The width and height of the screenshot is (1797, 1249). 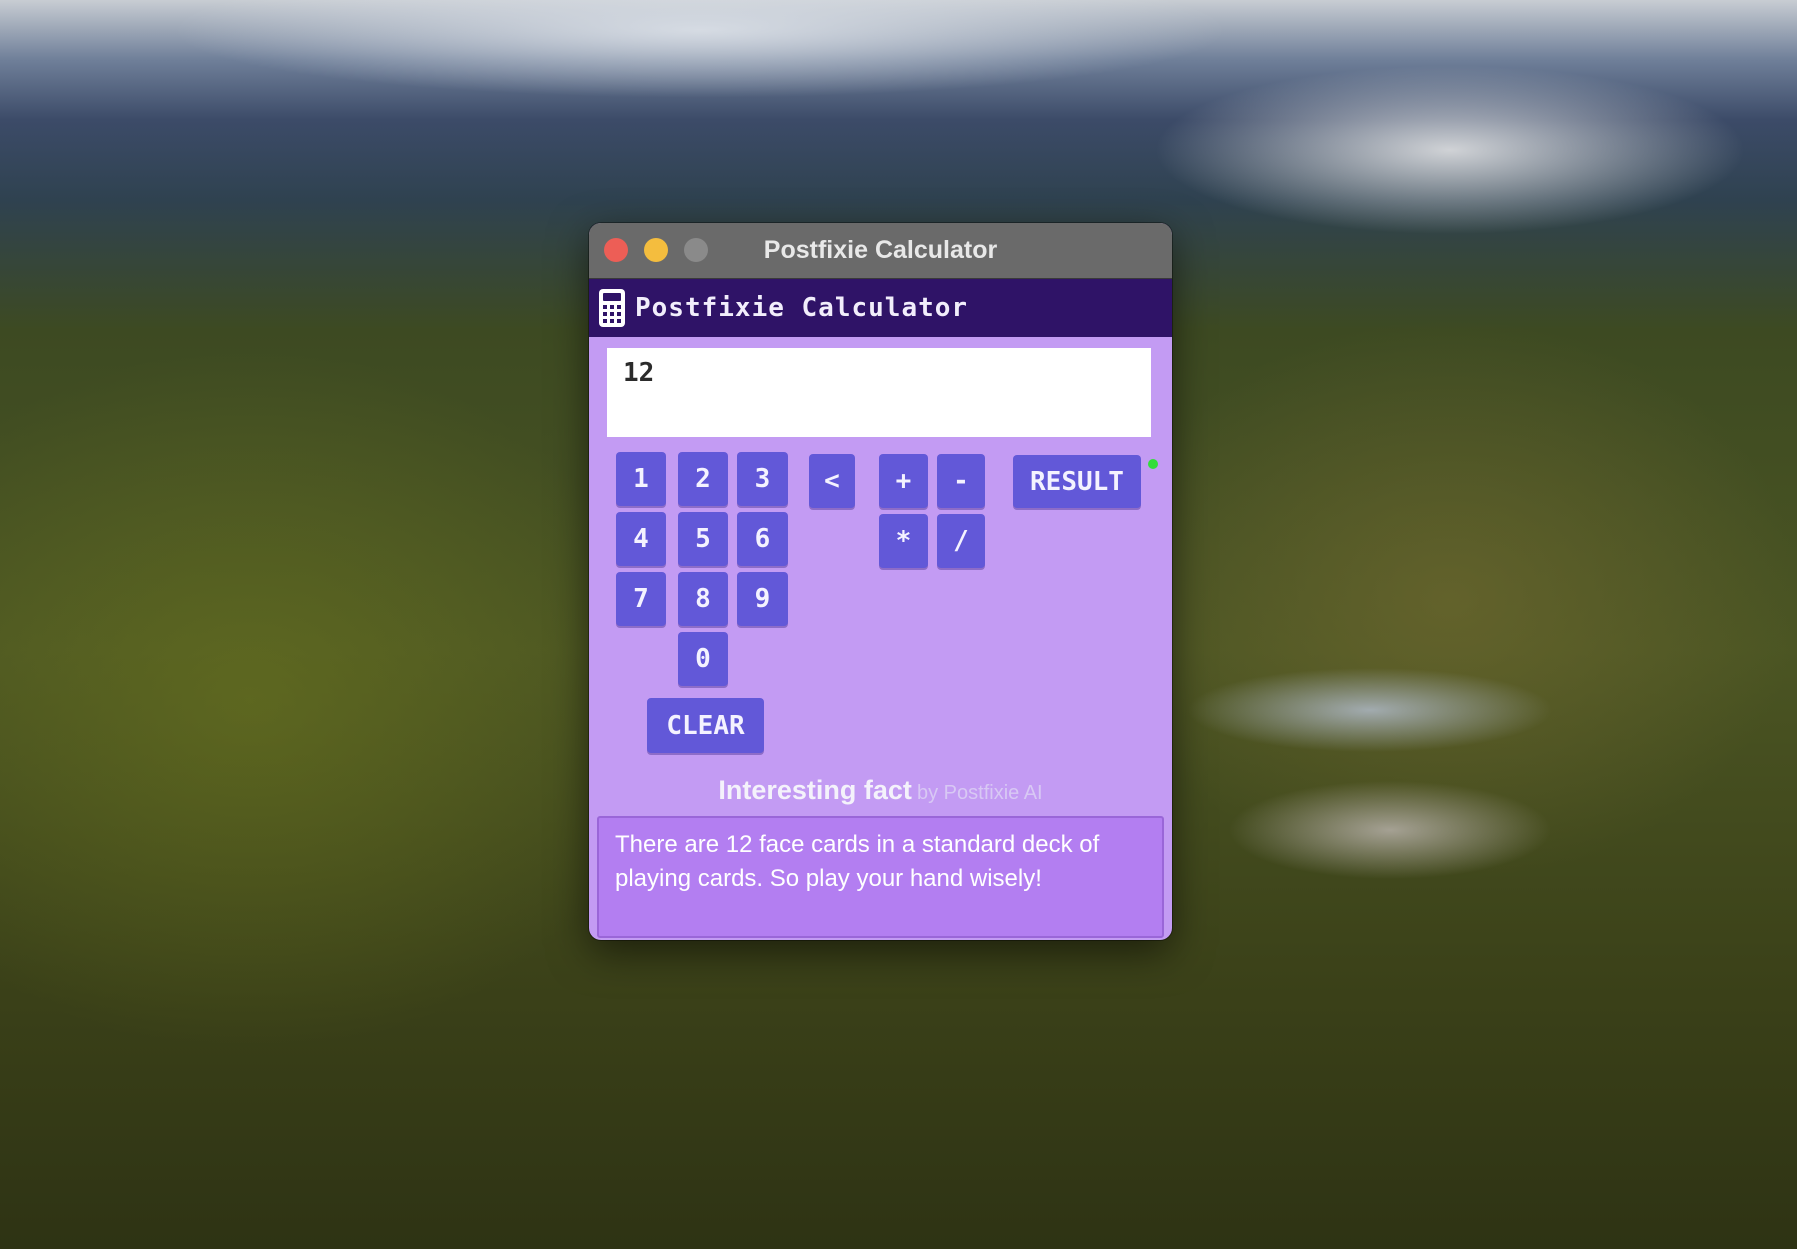 I want to click on multiply-button: *, so click(x=903, y=541).